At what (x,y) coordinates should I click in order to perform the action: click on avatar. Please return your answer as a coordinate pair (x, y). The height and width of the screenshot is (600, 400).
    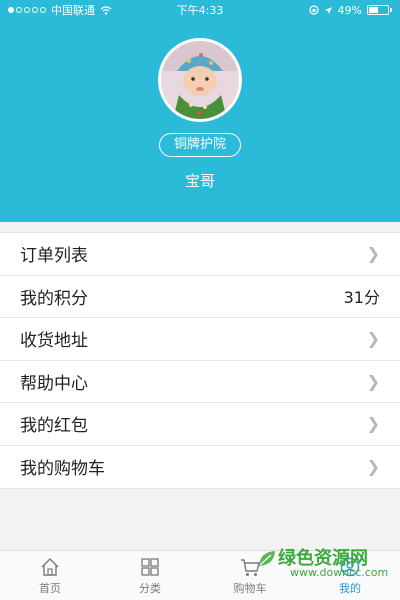
    Looking at the image, I should click on (200, 80).